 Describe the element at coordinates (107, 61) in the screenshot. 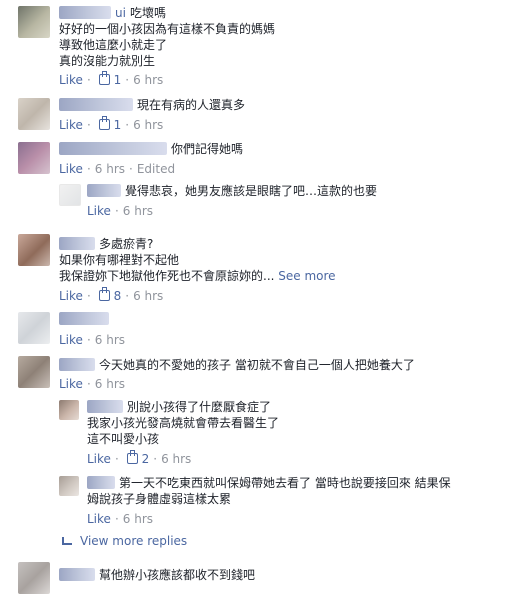

I see `comment-line: 真的沒能力就別生` at that location.